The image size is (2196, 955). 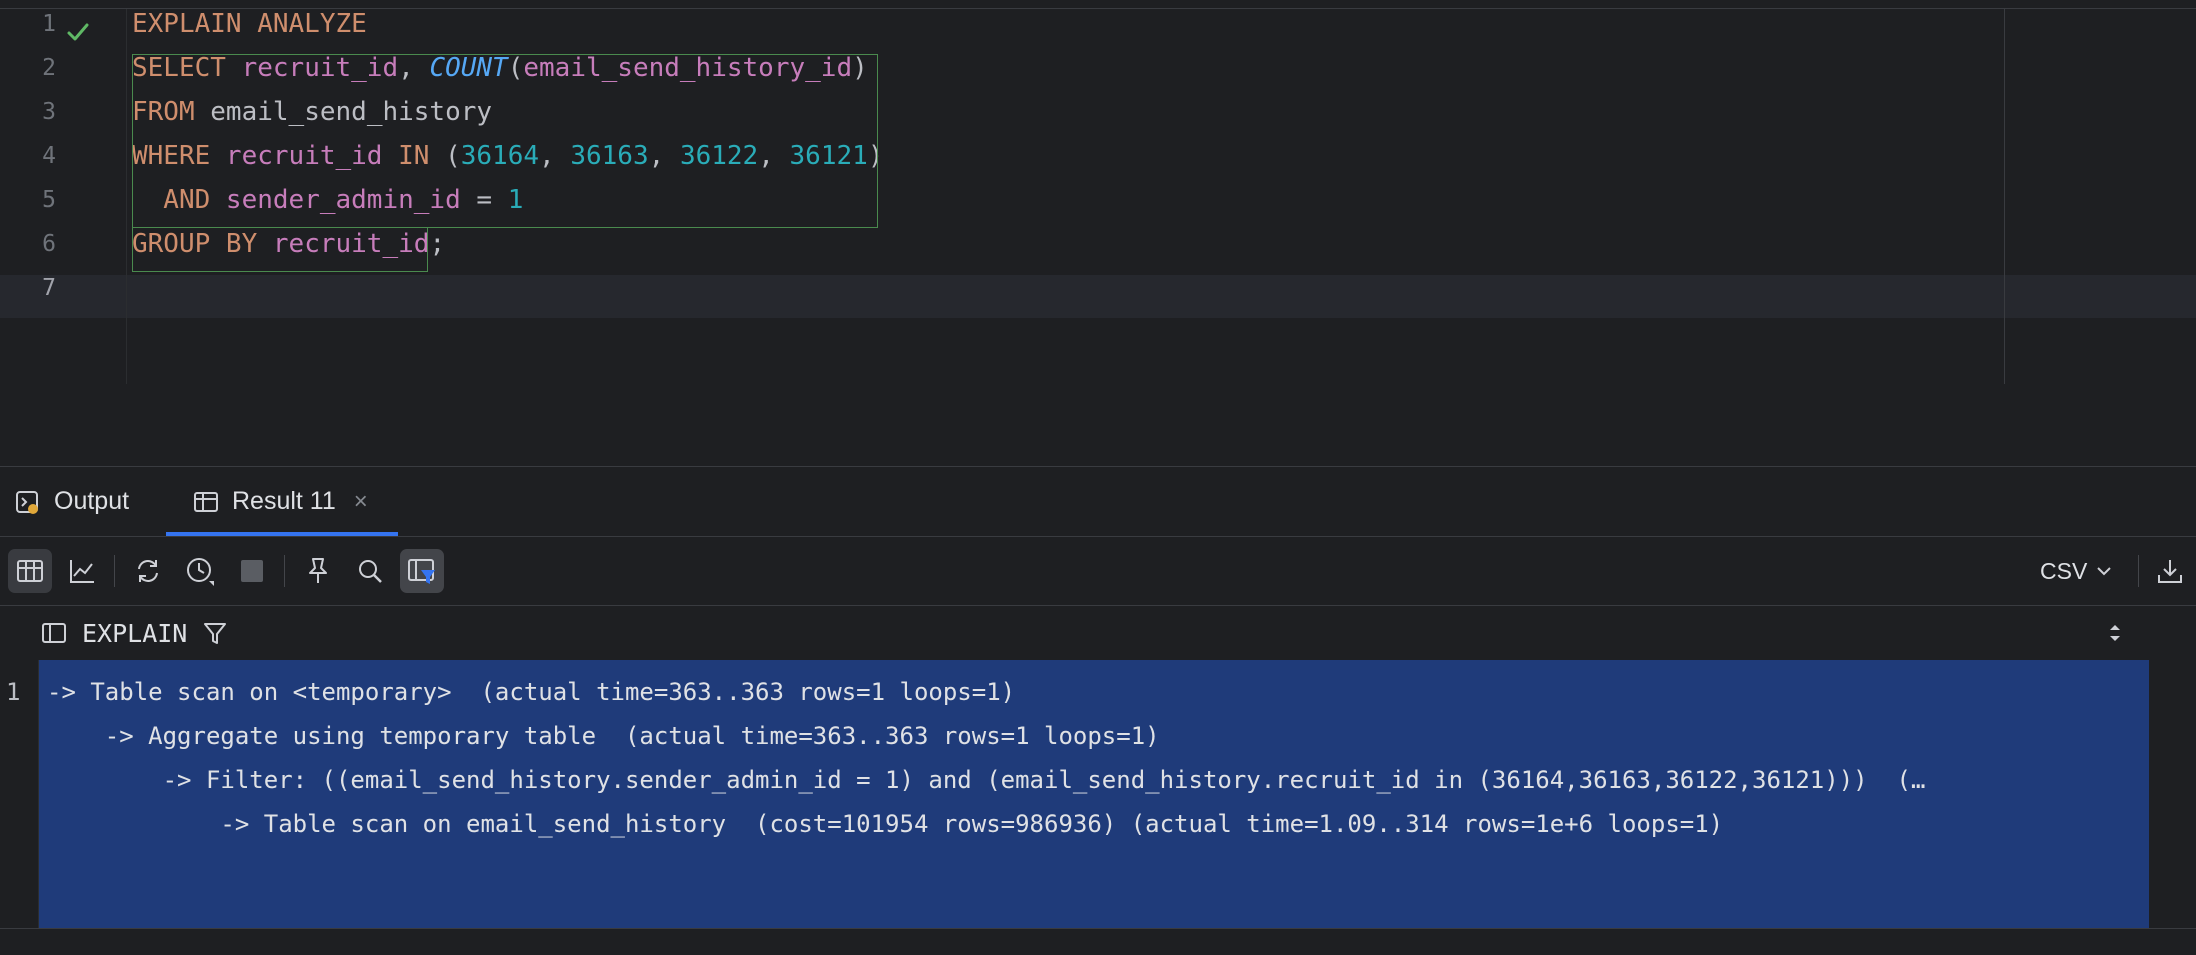 What do you see at coordinates (1098, 501) in the screenshot?
I see `result-panel-tabbar: Output Result 11 ×` at bounding box center [1098, 501].